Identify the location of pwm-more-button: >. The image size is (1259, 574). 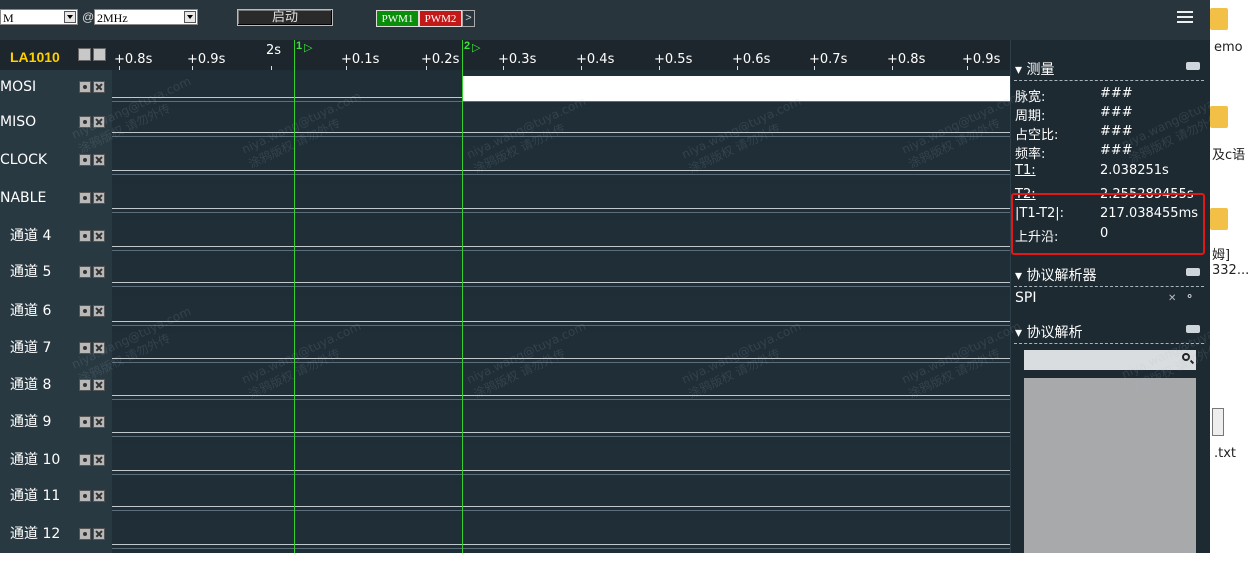
(468, 18).